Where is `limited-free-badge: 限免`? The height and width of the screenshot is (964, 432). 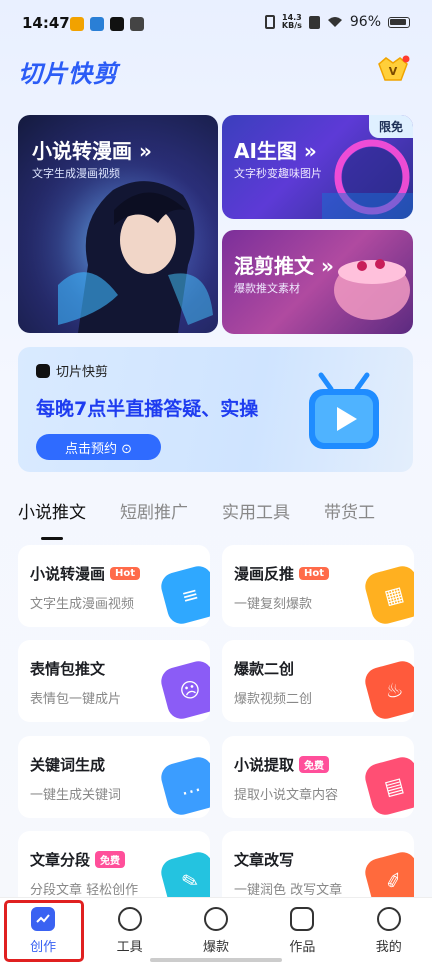
limited-free-badge: 限免 is located at coordinates (390, 126).